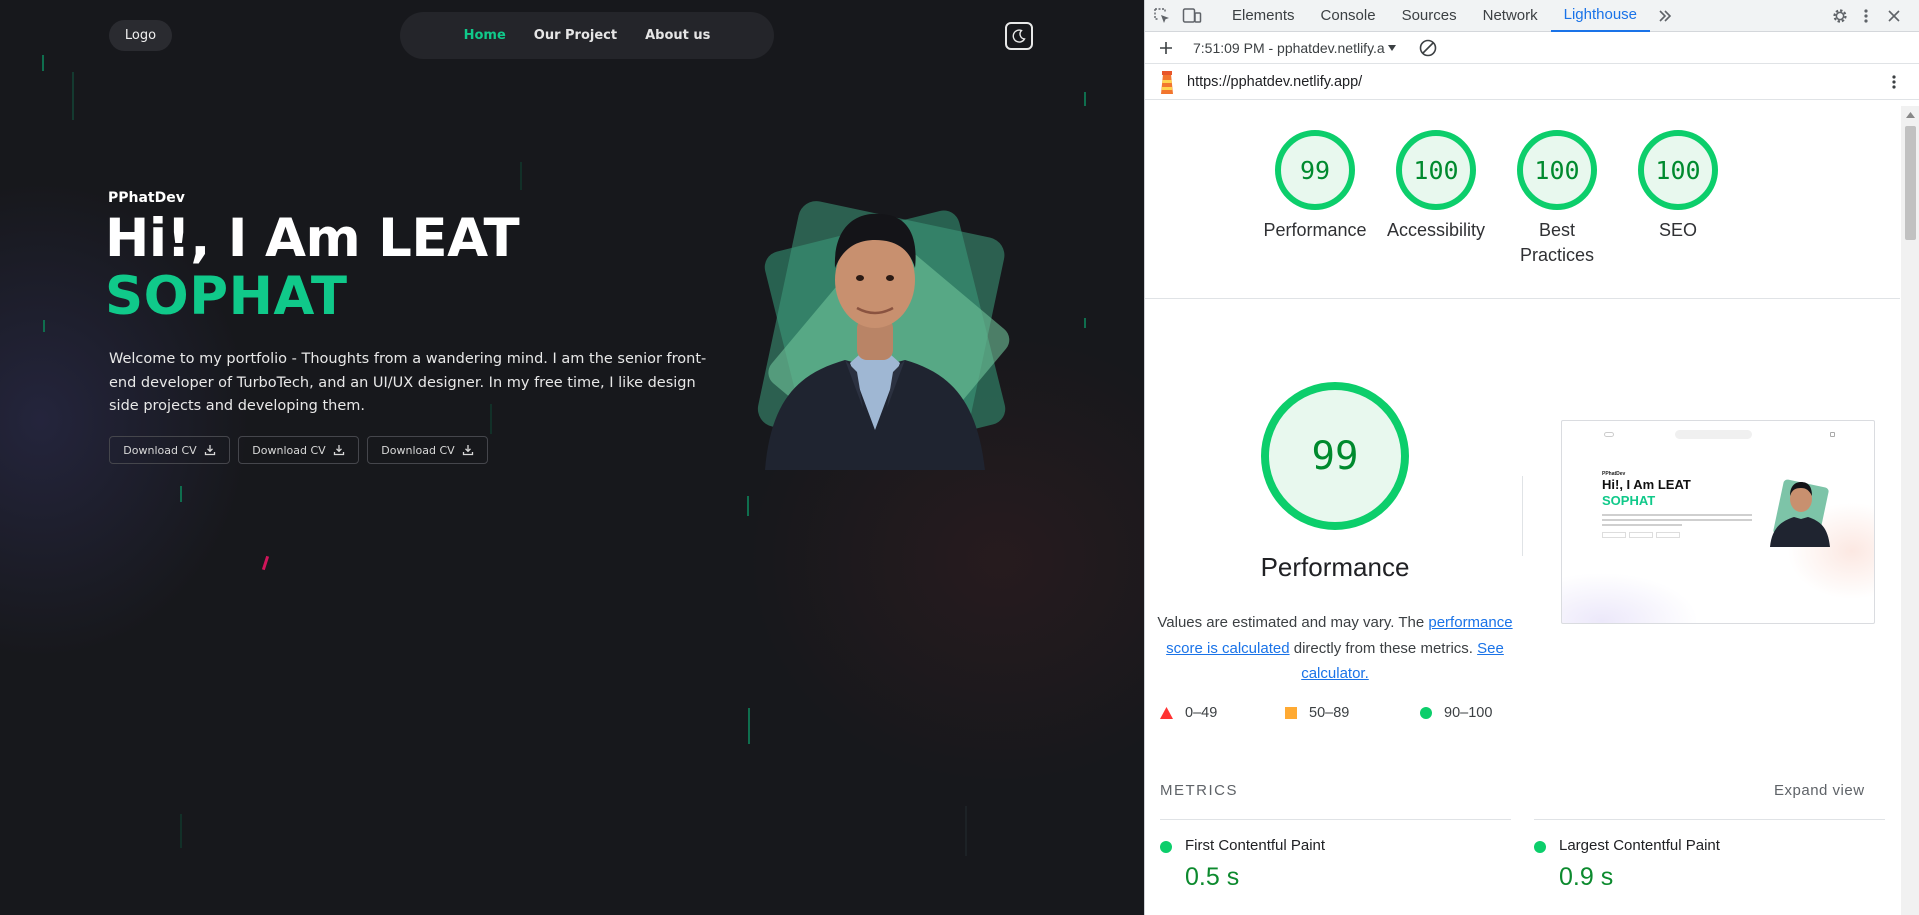 The height and width of the screenshot is (915, 1919). I want to click on main-nav: Home Our Project About us, so click(587, 35).